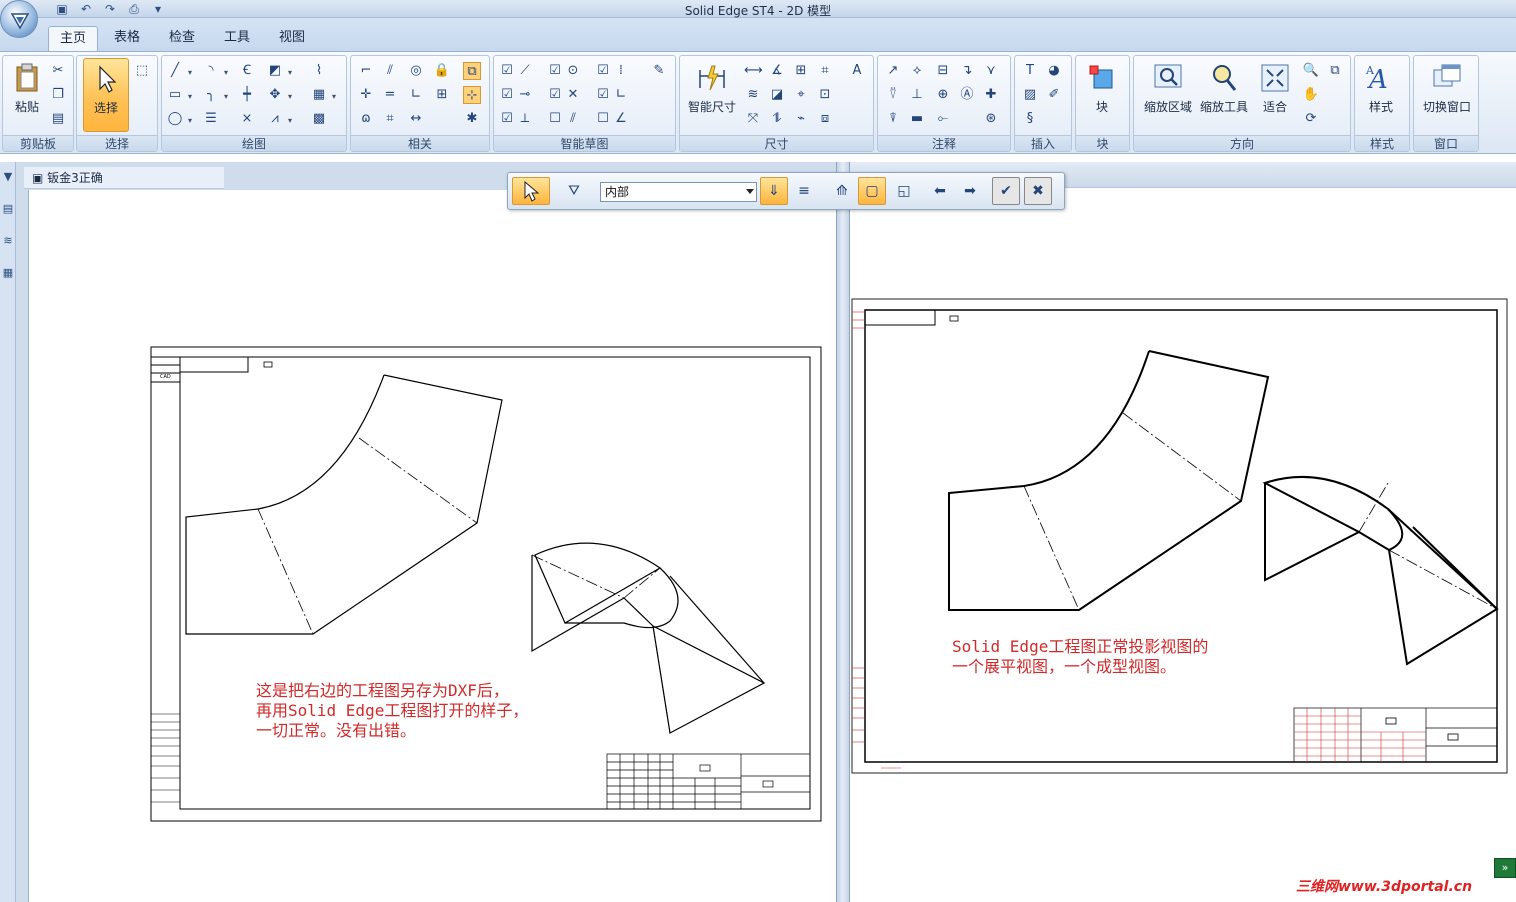 This screenshot has width=1516, height=902. What do you see at coordinates (893, 95) in the screenshot?
I see `surface-texture-icon: ⍢` at bounding box center [893, 95].